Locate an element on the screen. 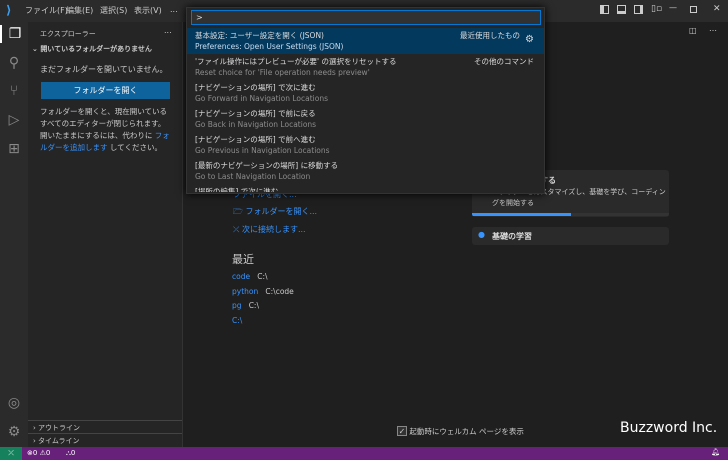 The height and width of the screenshot is (460, 728). settings-gear-icon: ⚙ is located at coordinates (14, 432).